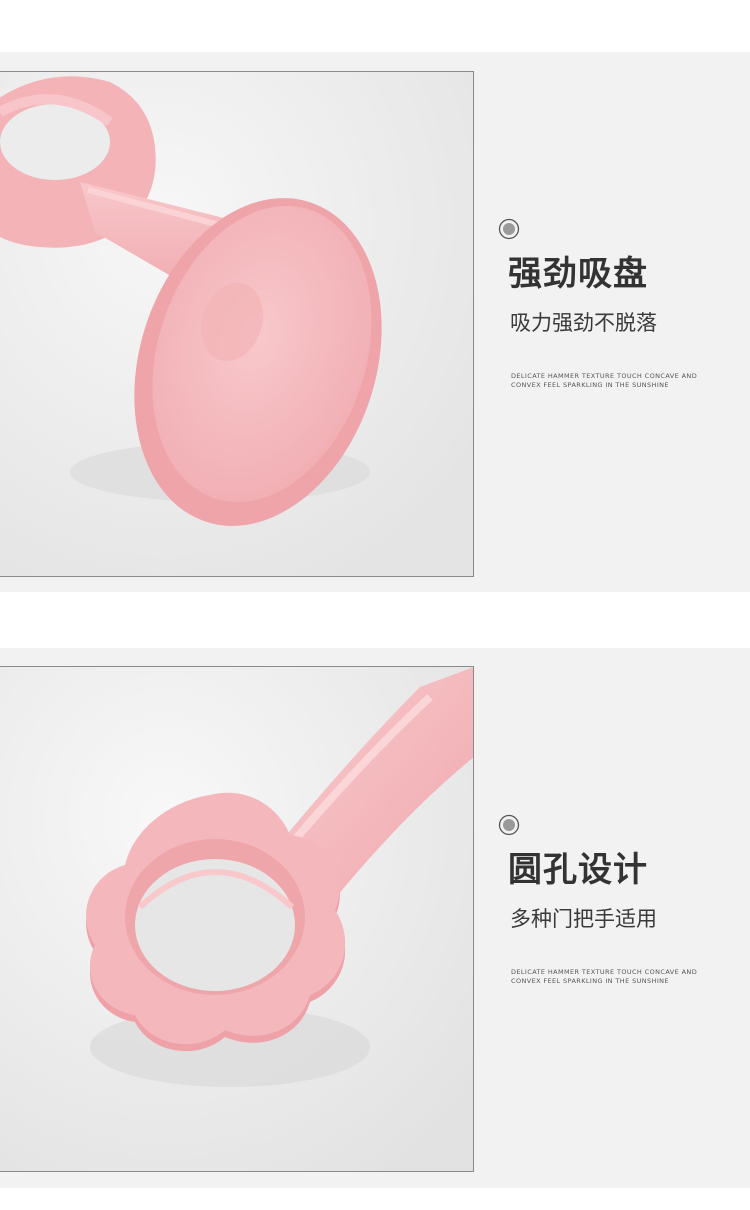  I want to click on feature-subtitle: 吸力强劲不脱落, so click(583, 323).